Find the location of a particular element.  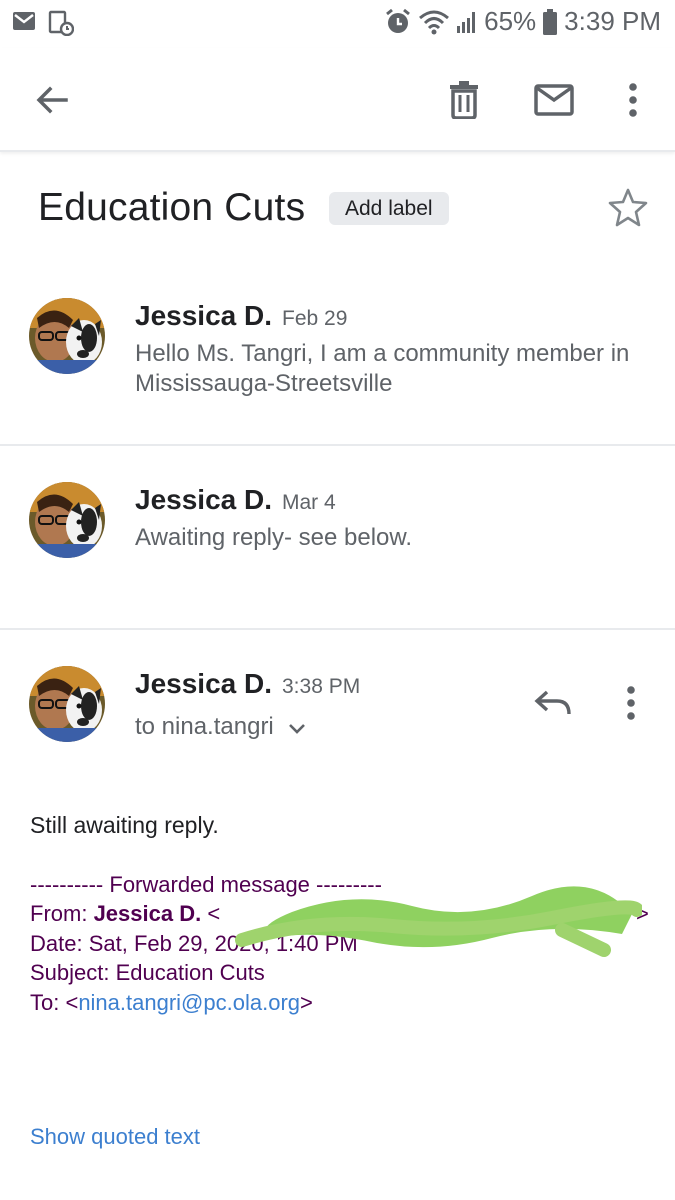

battery-icon is located at coordinates (550, 22).